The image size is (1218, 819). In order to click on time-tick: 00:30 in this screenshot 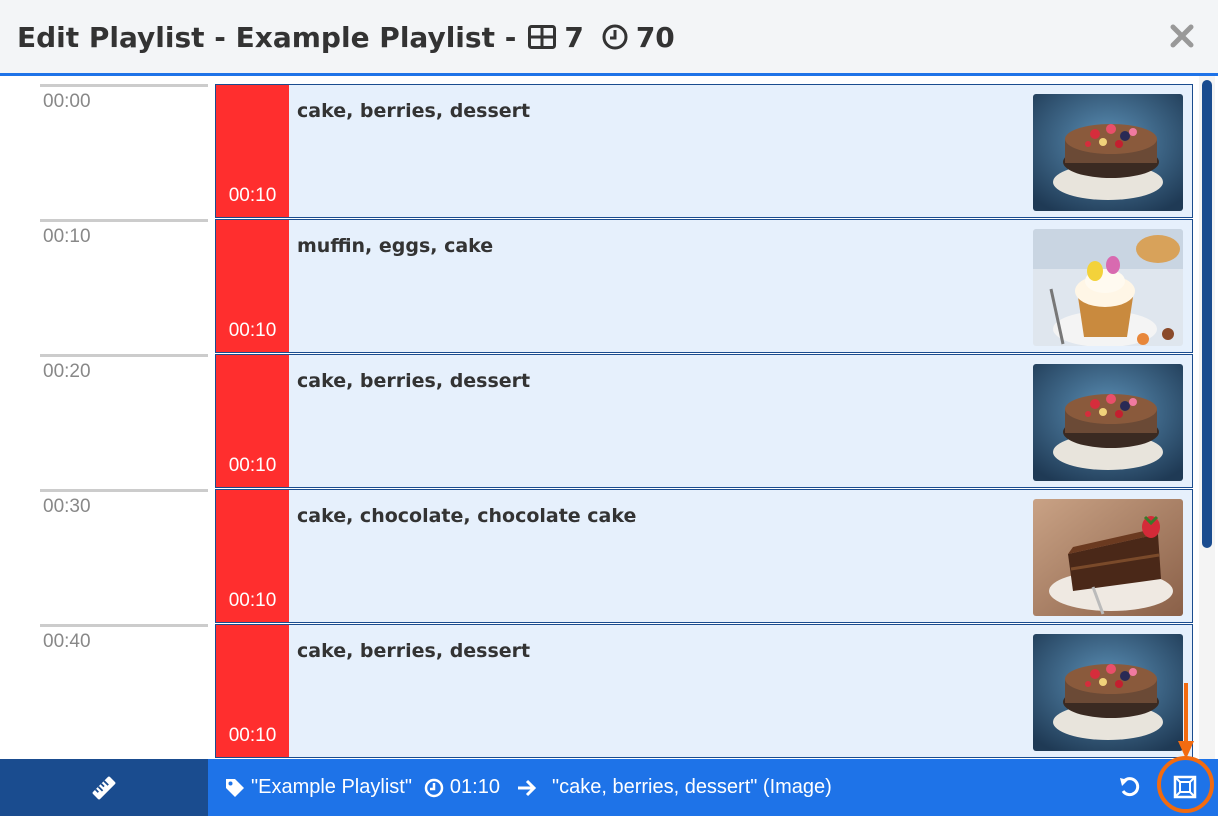, I will do `click(124, 556)`.